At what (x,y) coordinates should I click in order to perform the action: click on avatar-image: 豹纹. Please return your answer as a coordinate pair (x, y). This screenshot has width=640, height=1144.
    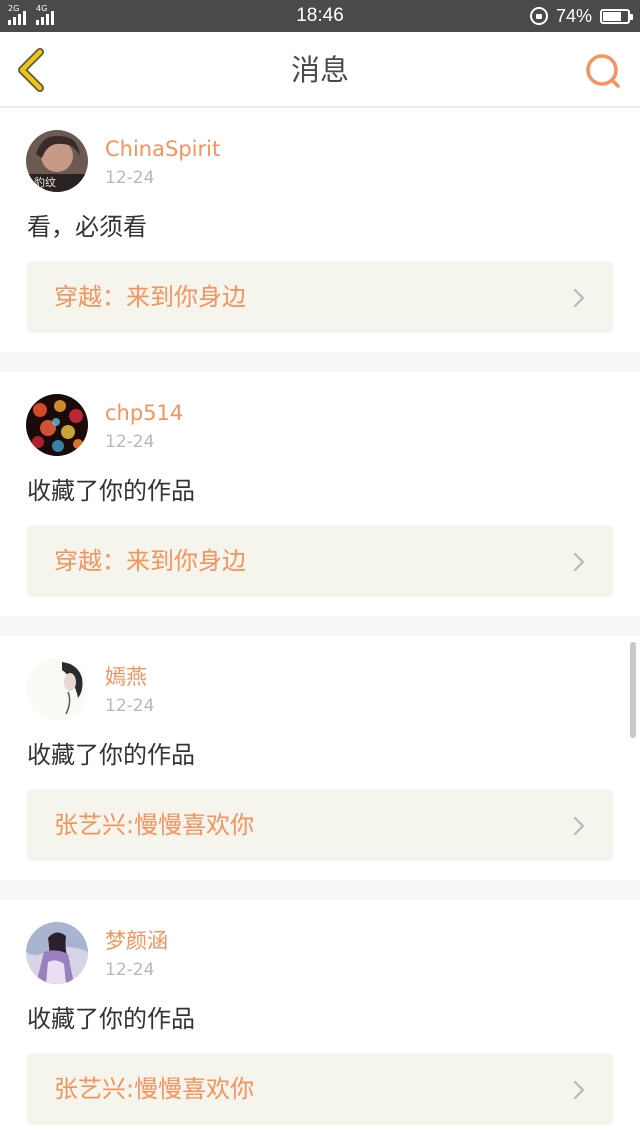
    Looking at the image, I should click on (57, 161).